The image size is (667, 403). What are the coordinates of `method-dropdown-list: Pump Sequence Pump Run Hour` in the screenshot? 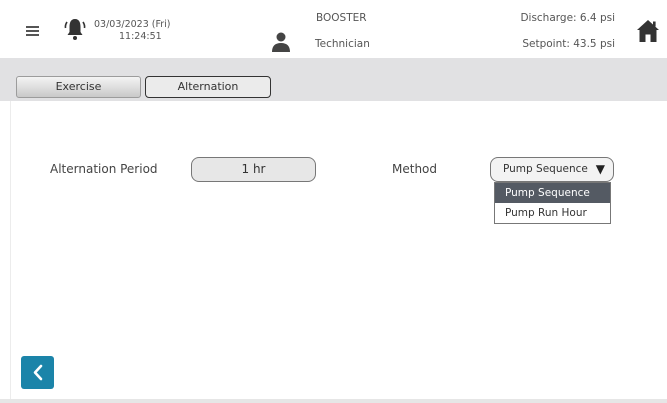 It's located at (552, 203).